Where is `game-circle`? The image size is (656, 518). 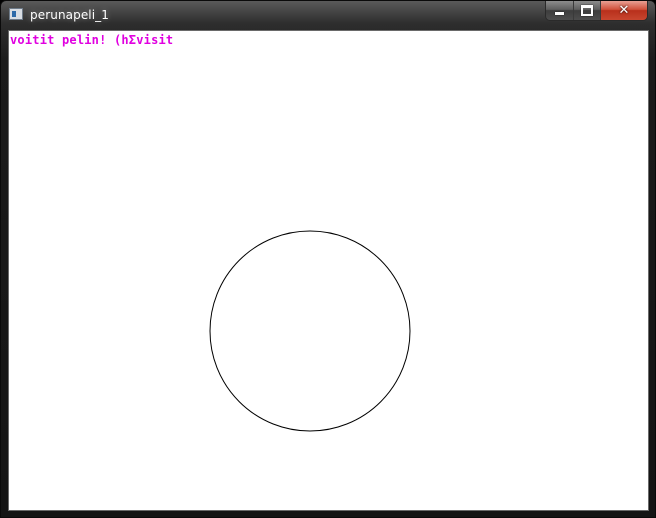
game-circle is located at coordinates (310, 331).